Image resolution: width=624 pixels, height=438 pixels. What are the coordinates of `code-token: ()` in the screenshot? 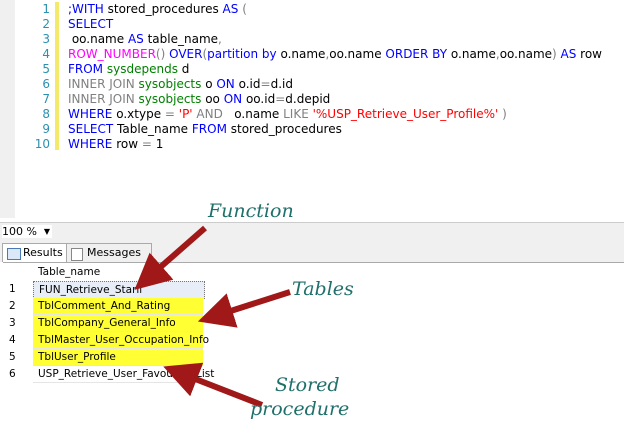 It's located at (162, 54).